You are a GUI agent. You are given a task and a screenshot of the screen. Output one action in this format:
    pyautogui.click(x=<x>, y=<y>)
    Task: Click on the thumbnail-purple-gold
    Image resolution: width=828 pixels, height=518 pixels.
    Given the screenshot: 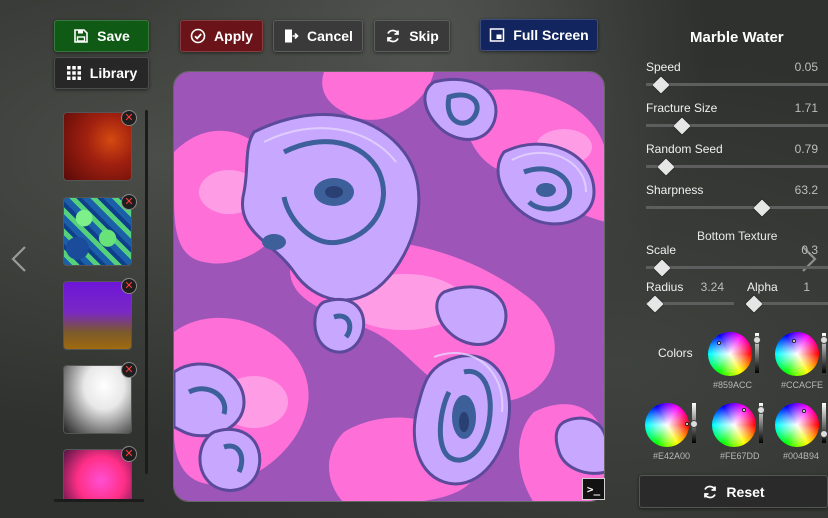 What is the action you would take?
    pyautogui.click(x=97, y=315)
    